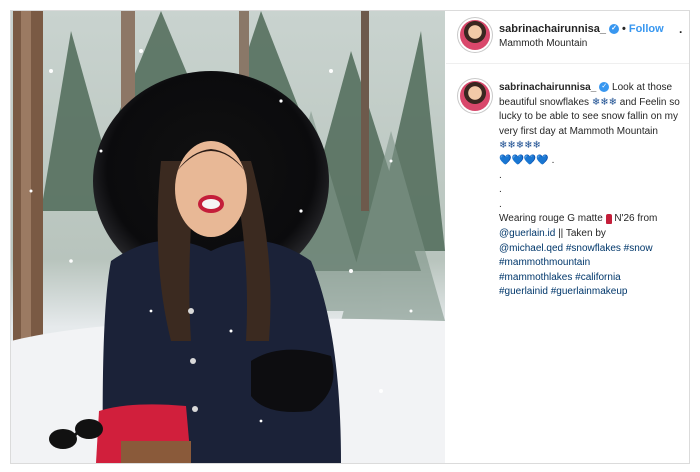 This screenshot has height=472, width=700. Describe the element at coordinates (604, 102) in the screenshot. I see `snowflake-emoji-icon: ❄❄❄` at that location.